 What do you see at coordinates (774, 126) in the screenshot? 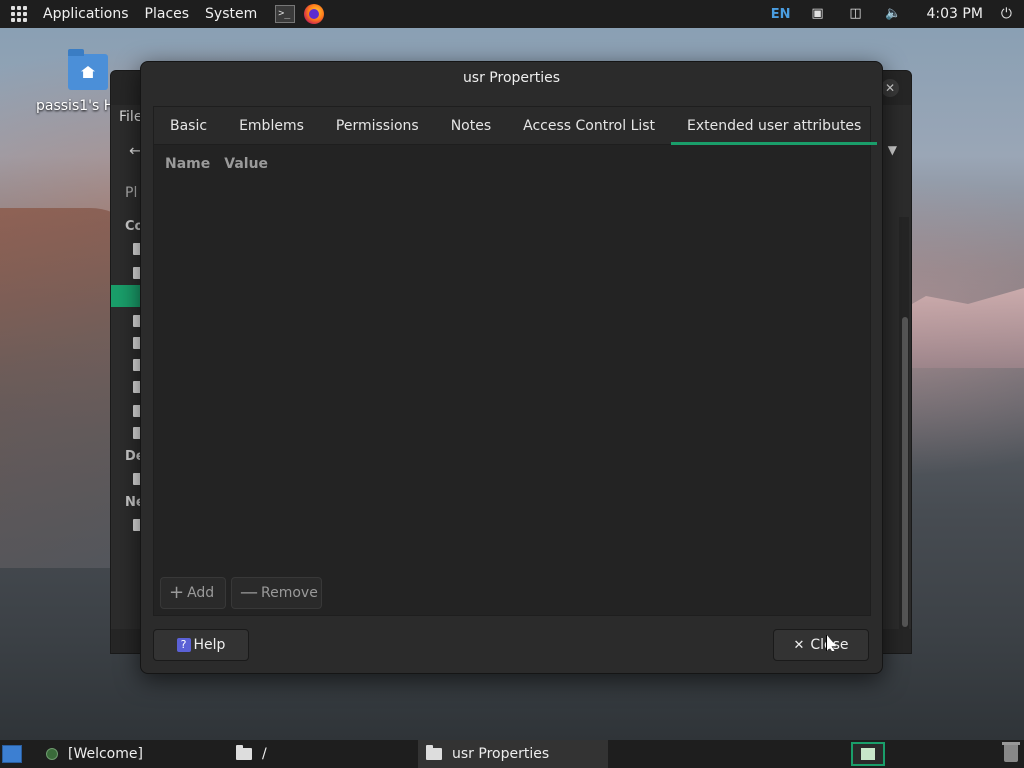
I see `tab-extended-user-attributes: Extended user attributes` at bounding box center [774, 126].